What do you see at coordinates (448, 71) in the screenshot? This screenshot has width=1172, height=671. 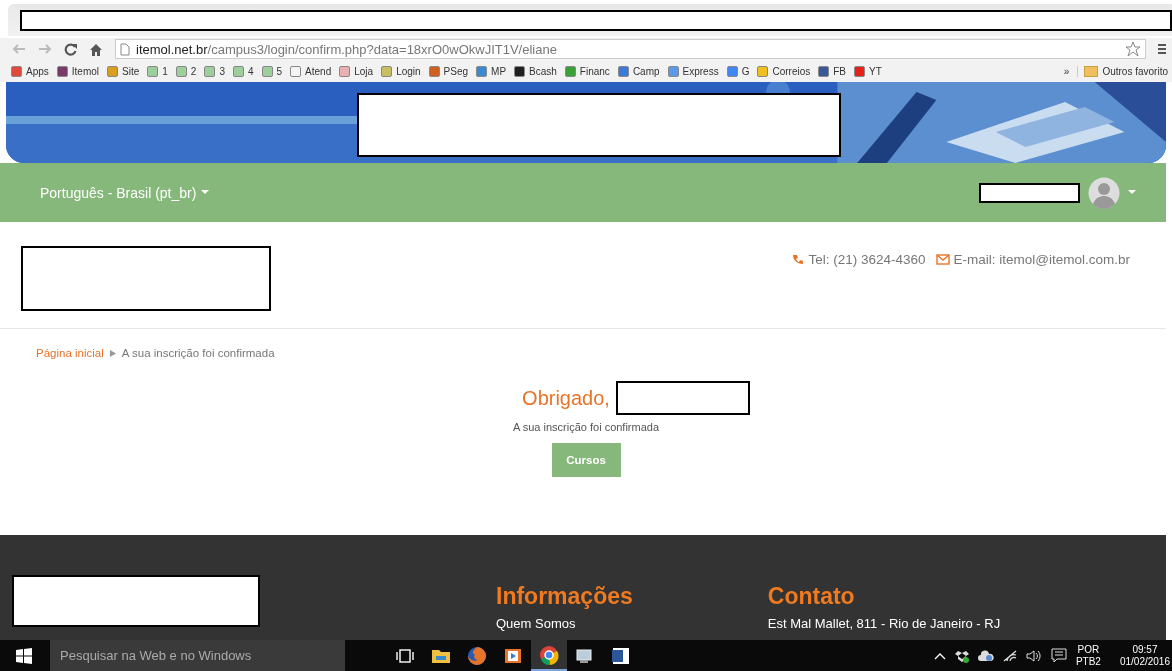 I see `bookmark: PSeg` at bounding box center [448, 71].